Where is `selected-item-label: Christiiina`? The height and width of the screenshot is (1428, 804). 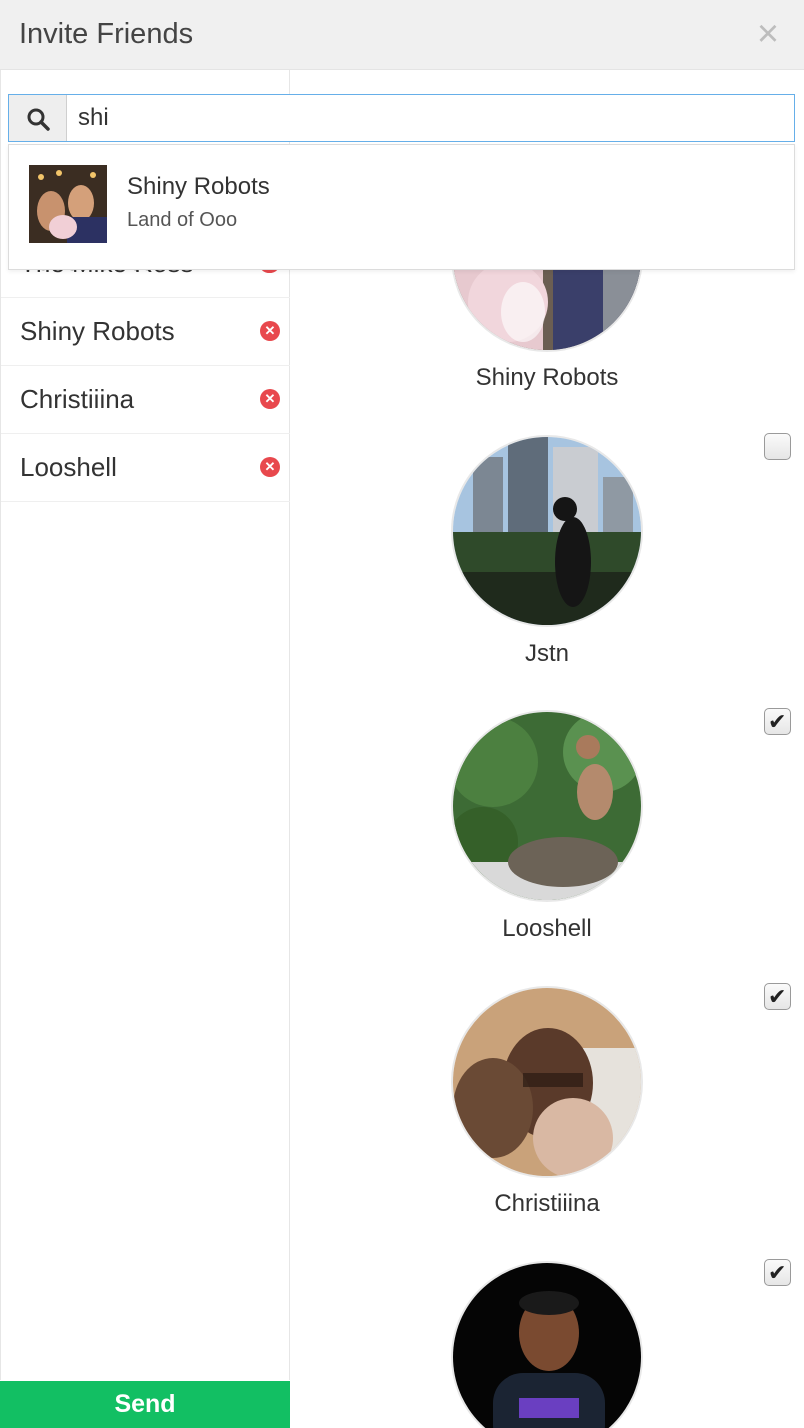
selected-item-label: Christiiina is located at coordinates (77, 399).